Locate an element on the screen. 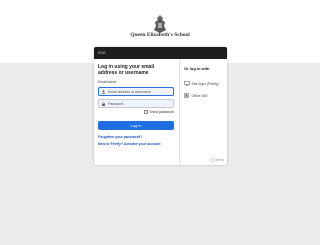 This screenshot has height=245, width=320. firefly-brand: firefly is located at coordinates (216, 160).